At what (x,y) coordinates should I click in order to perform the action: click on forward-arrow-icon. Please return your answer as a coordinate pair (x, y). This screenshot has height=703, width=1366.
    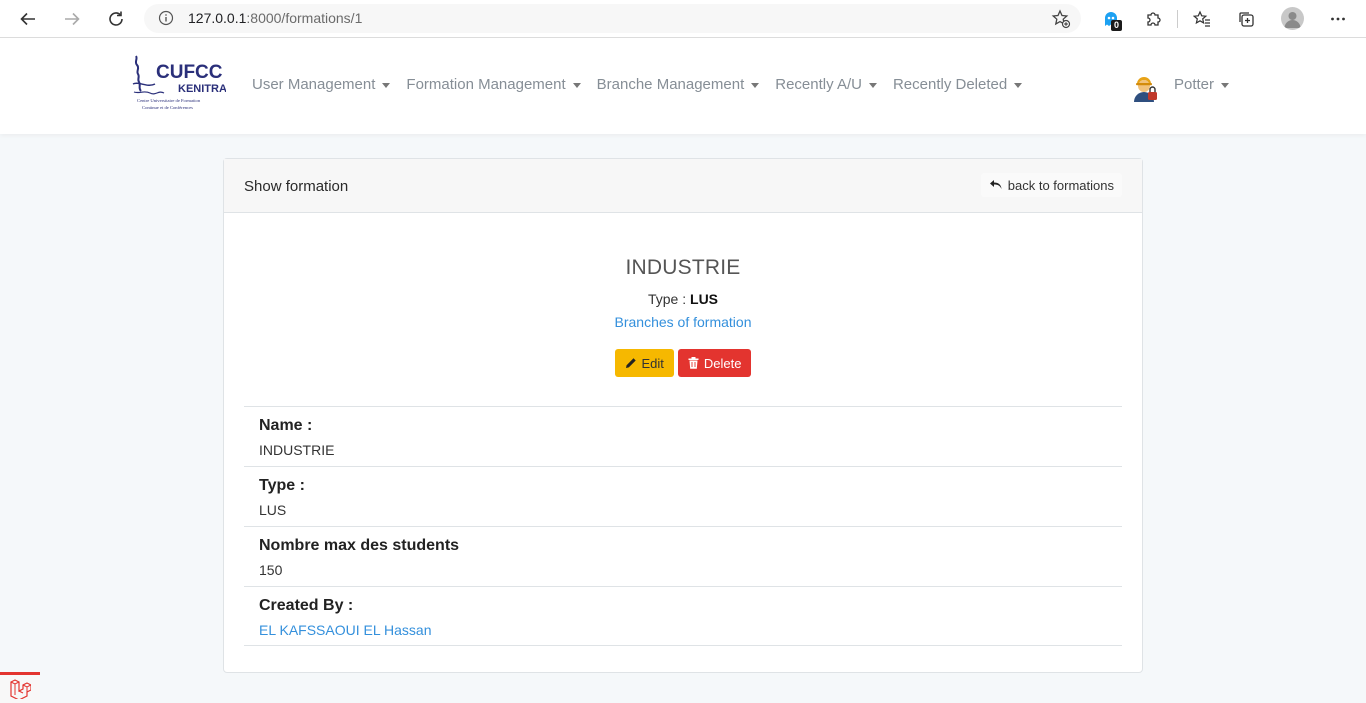
    Looking at the image, I should click on (72, 19).